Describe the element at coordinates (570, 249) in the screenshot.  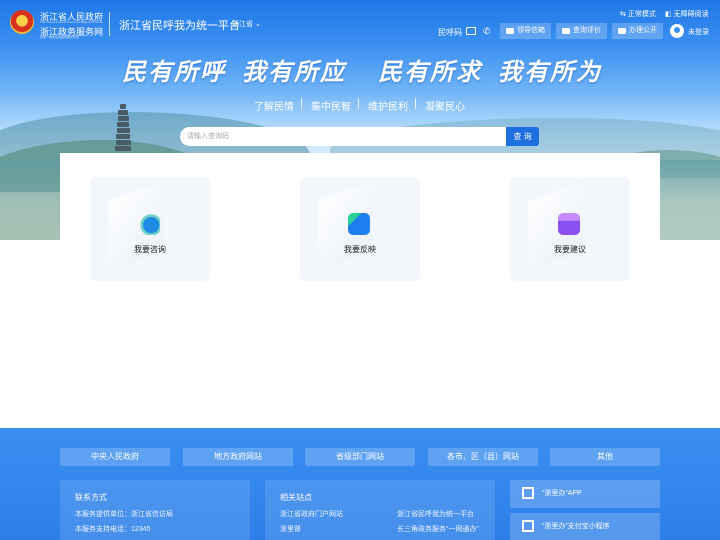
I see `suggestion-label: 我要建议` at that location.